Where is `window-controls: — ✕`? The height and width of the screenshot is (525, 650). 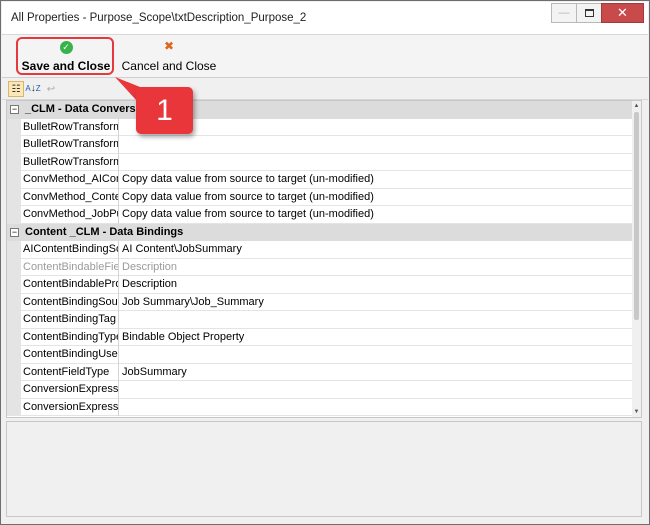 window-controls: — ✕ is located at coordinates (597, 13).